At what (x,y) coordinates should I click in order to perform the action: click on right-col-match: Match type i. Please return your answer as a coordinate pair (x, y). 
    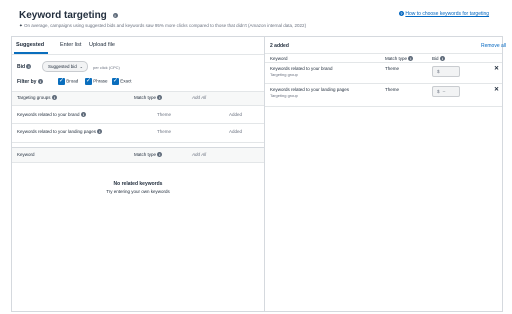
    Looking at the image, I should click on (399, 59).